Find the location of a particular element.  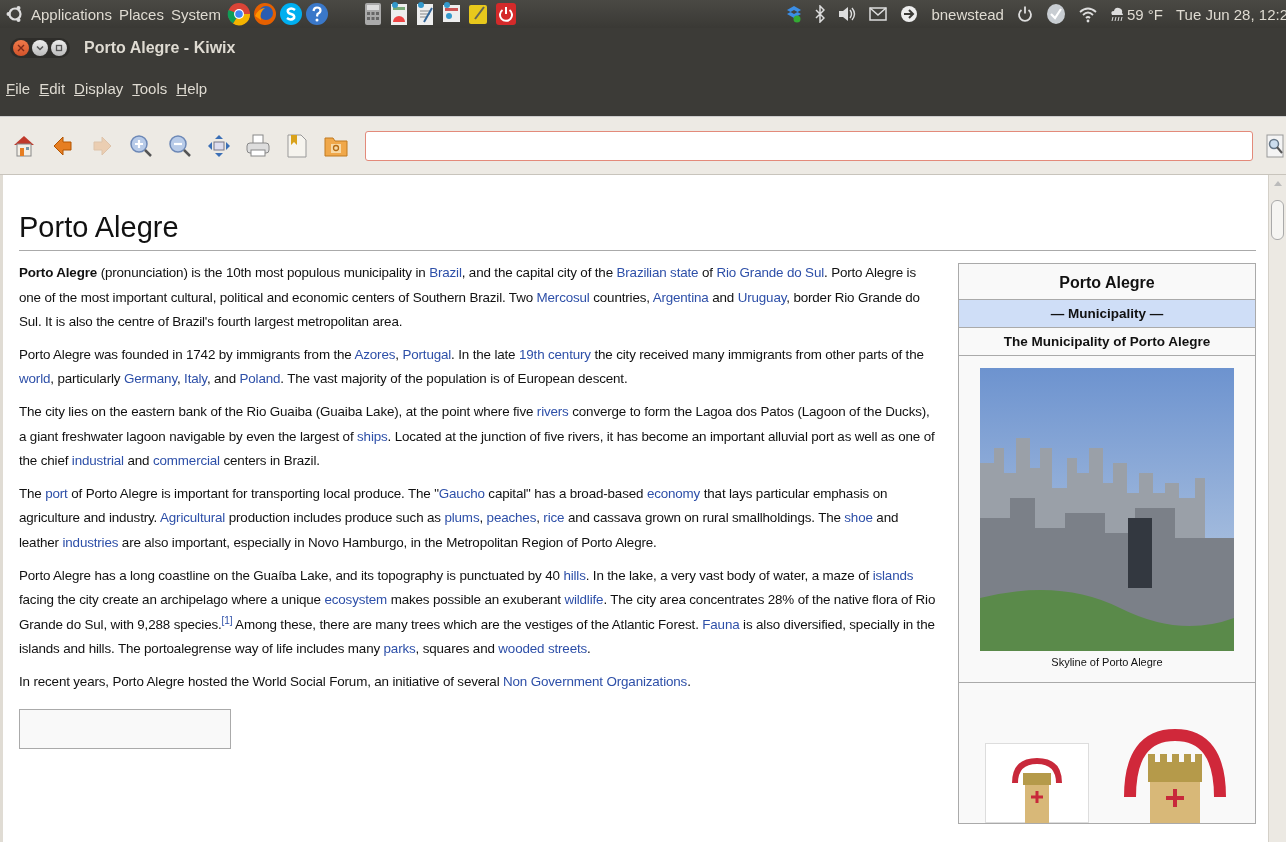

chevron-down-icon is located at coordinates (40, 48).